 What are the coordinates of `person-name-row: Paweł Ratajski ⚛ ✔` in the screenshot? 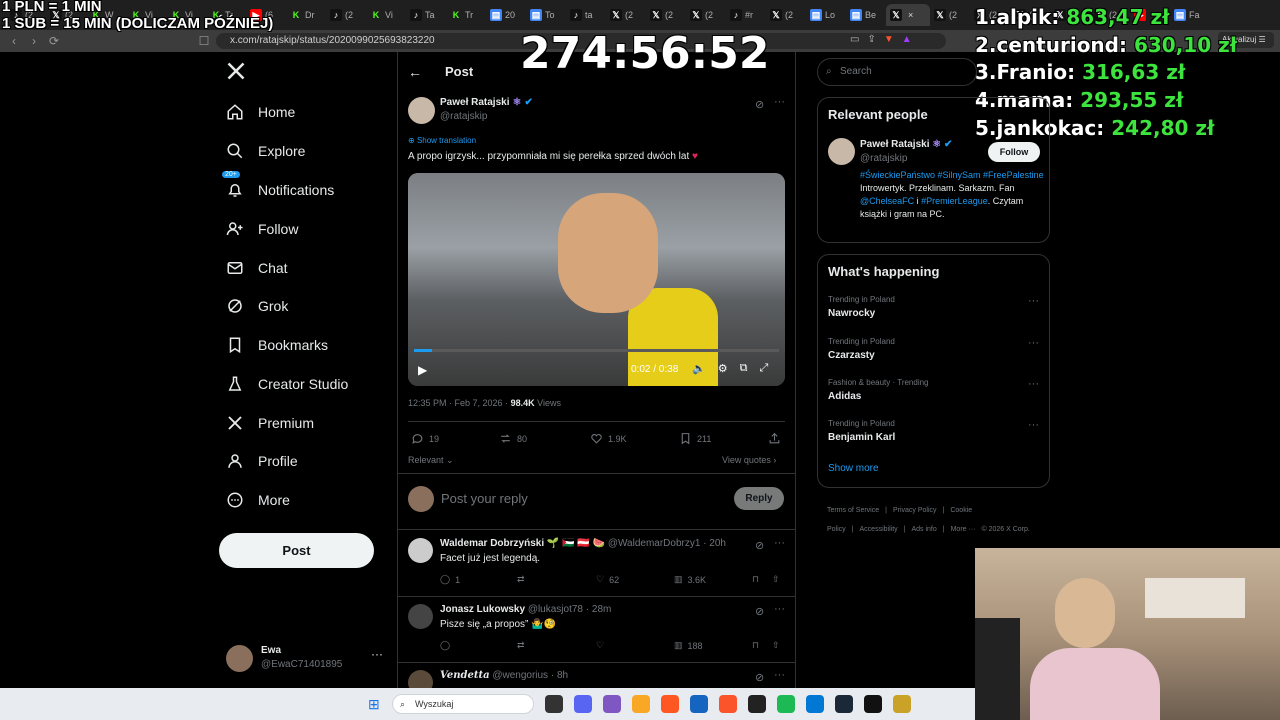 It's located at (906, 144).